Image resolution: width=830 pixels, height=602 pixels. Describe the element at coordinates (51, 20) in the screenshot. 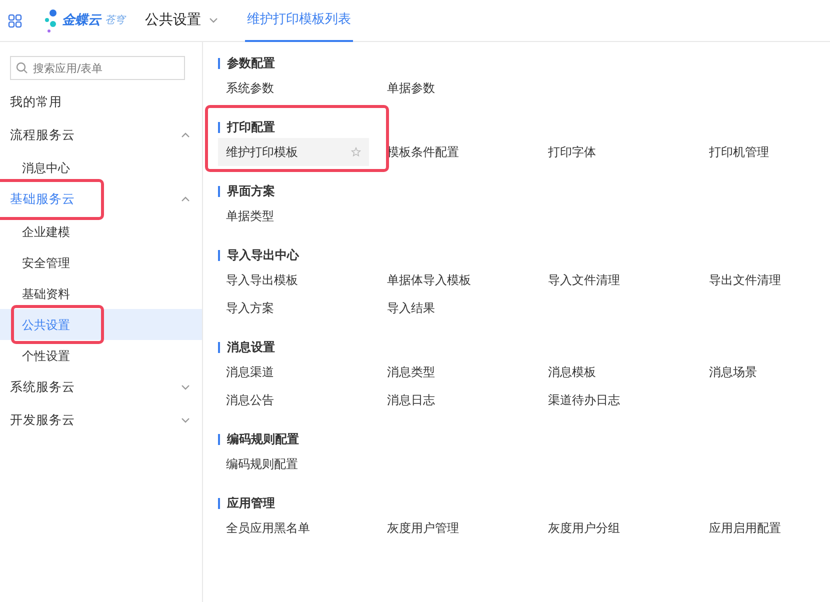

I see `logo-icon` at that location.